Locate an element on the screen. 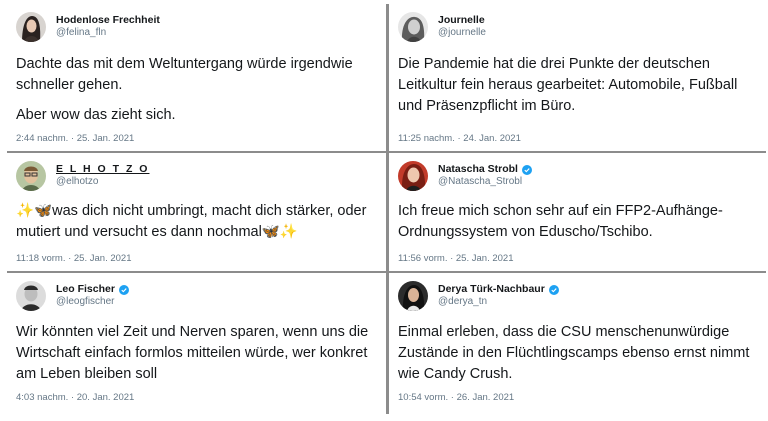 The width and height of the screenshot is (768, 421). author-name: Hodenlose Frechheit is located at coordinates (108, 20).